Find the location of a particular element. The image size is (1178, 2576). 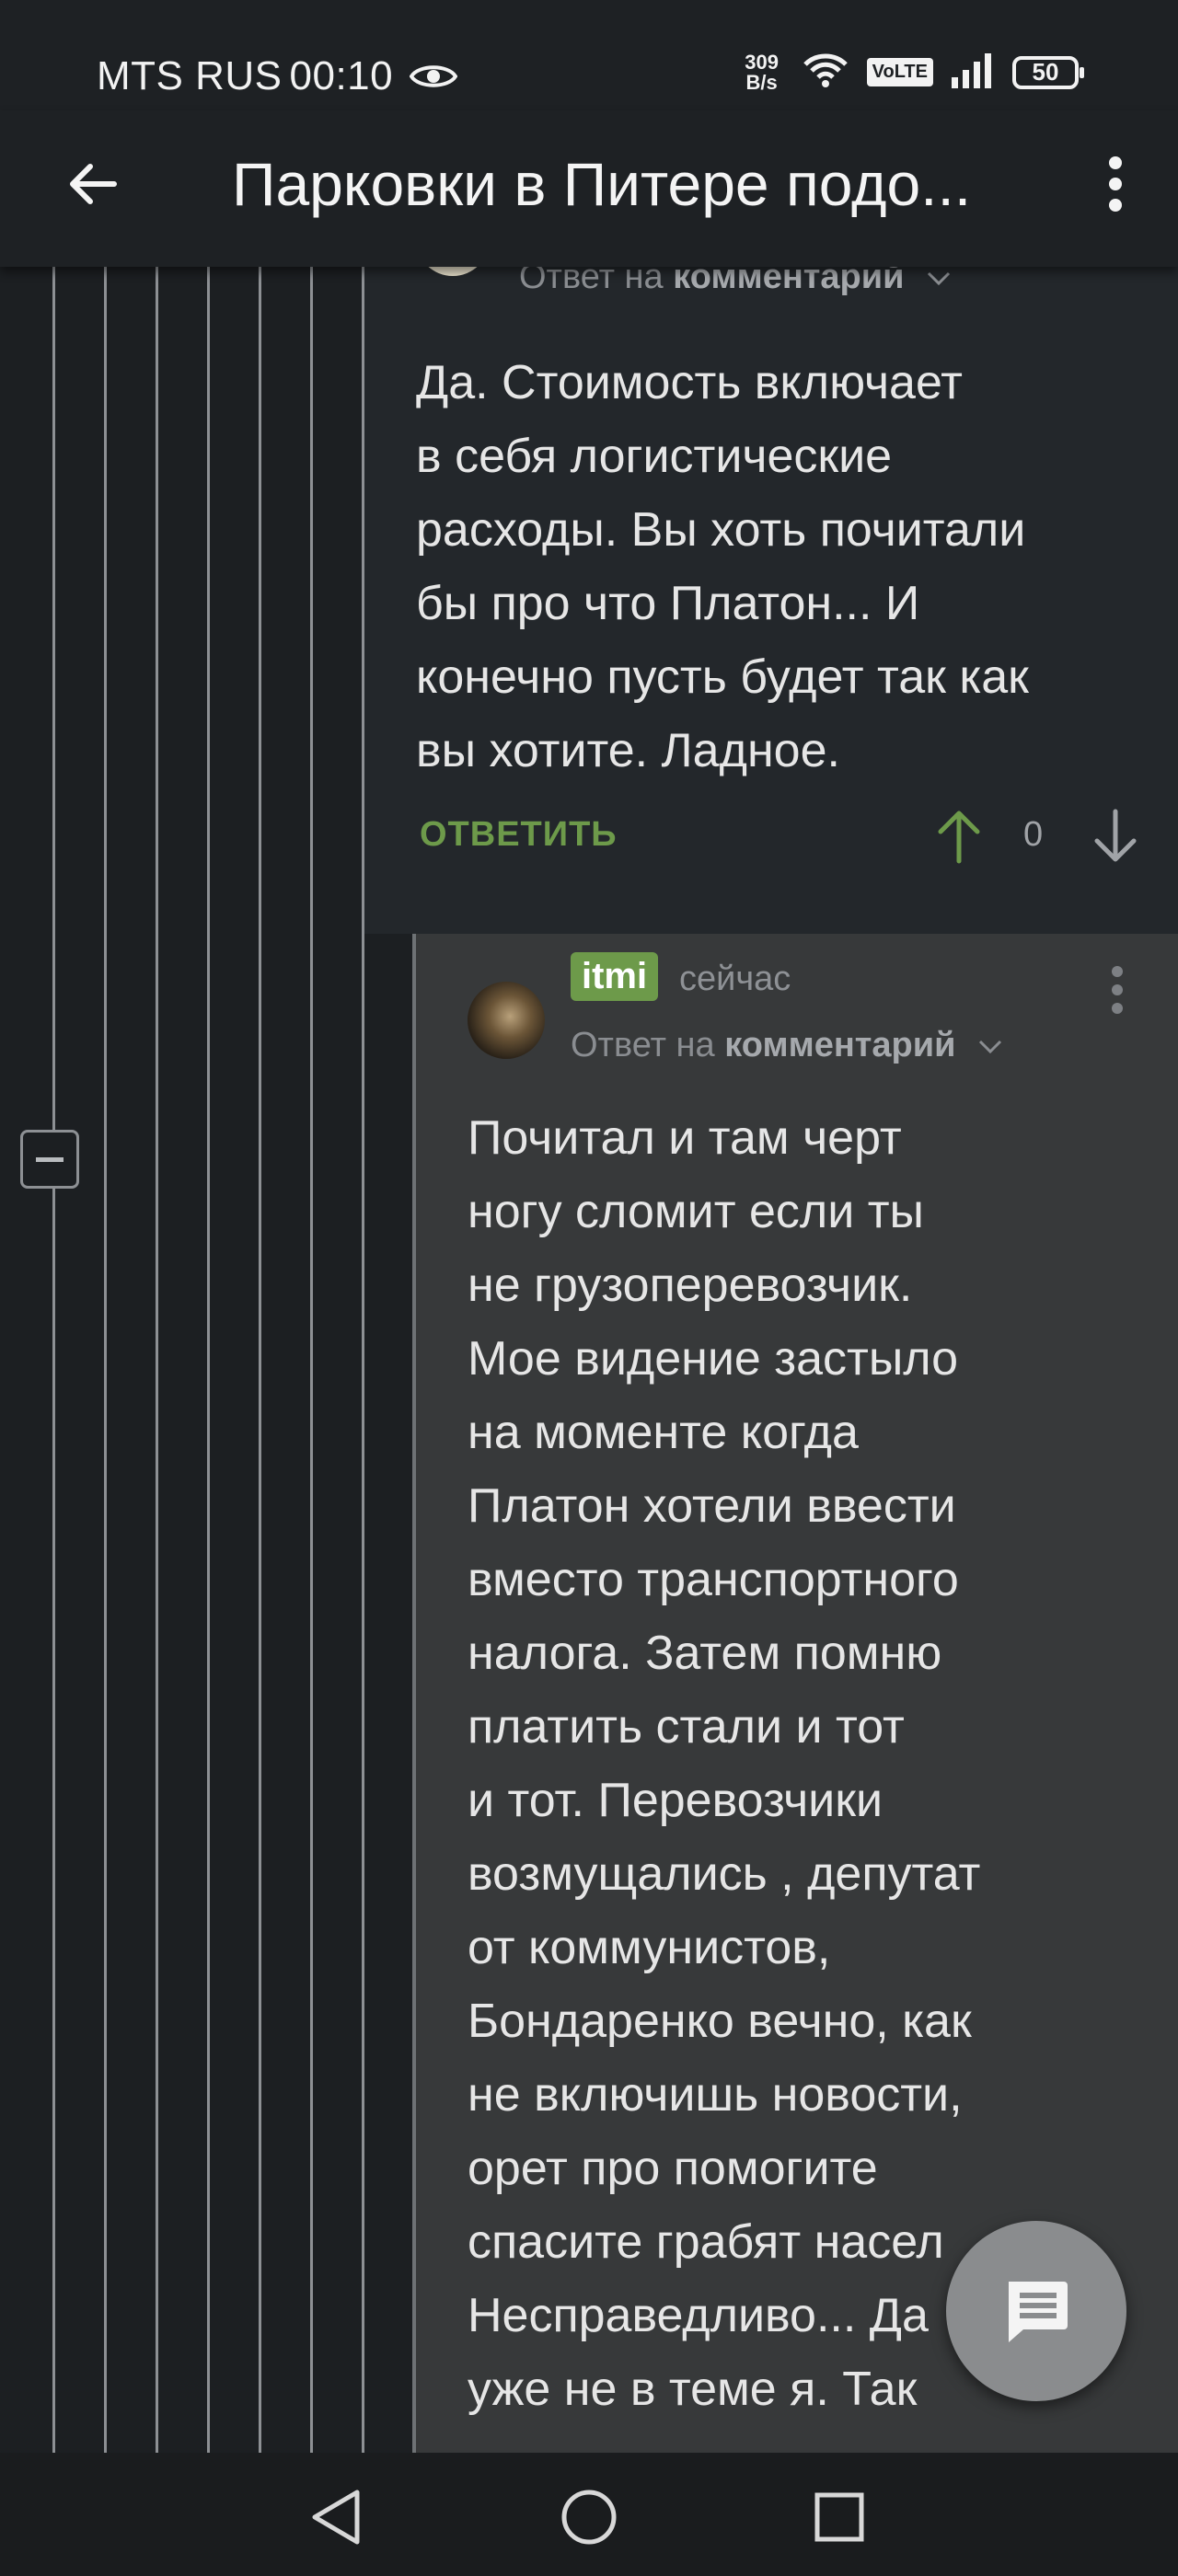

status-left: MTS RUS 00:10 is located at coordinates (277, 76).